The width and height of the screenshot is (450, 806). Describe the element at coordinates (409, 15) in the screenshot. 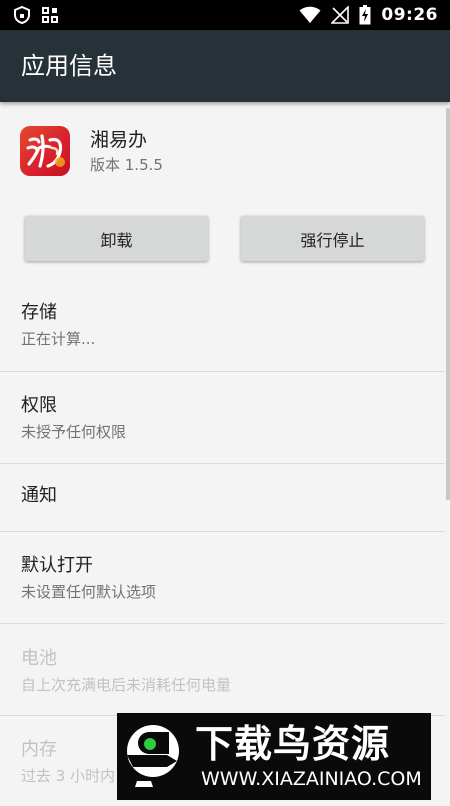

I see `status-time: 09:26` at that location.